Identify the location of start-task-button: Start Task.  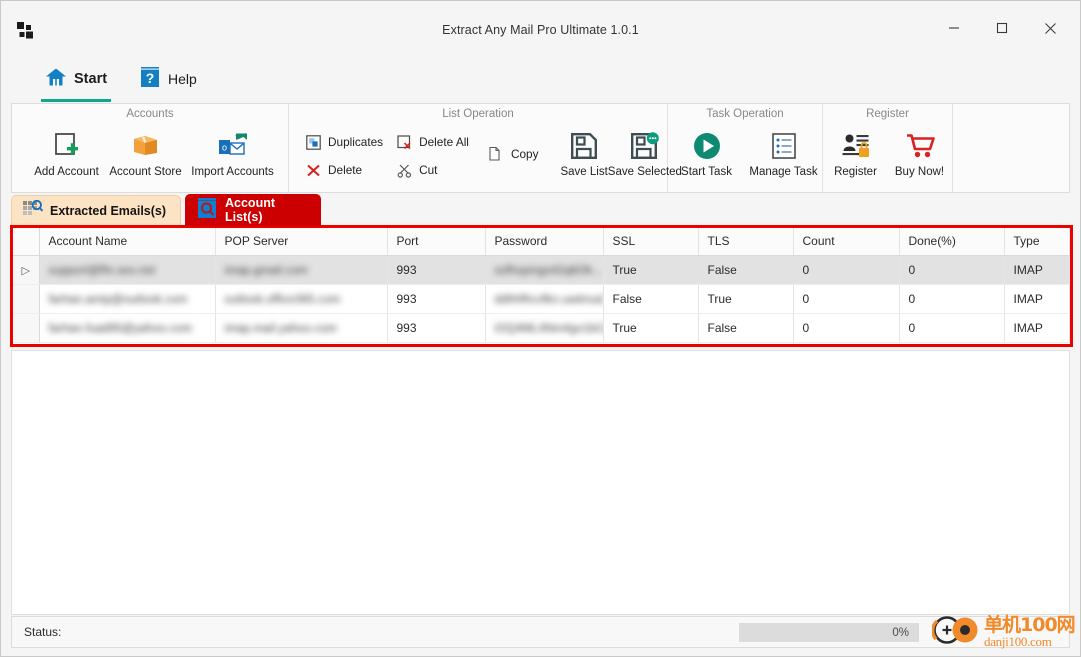
(706, 155).